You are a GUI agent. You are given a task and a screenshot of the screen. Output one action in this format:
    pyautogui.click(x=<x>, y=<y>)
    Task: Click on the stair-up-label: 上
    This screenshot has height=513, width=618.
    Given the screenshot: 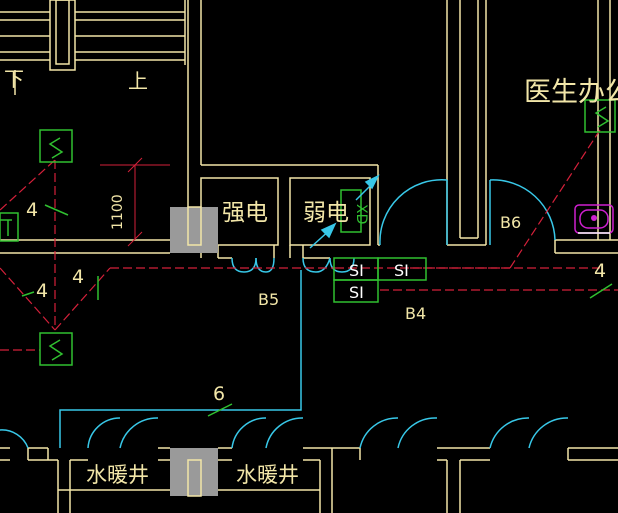 What is the action you would take?
    pyautogui.click(x=138, y=81)
    